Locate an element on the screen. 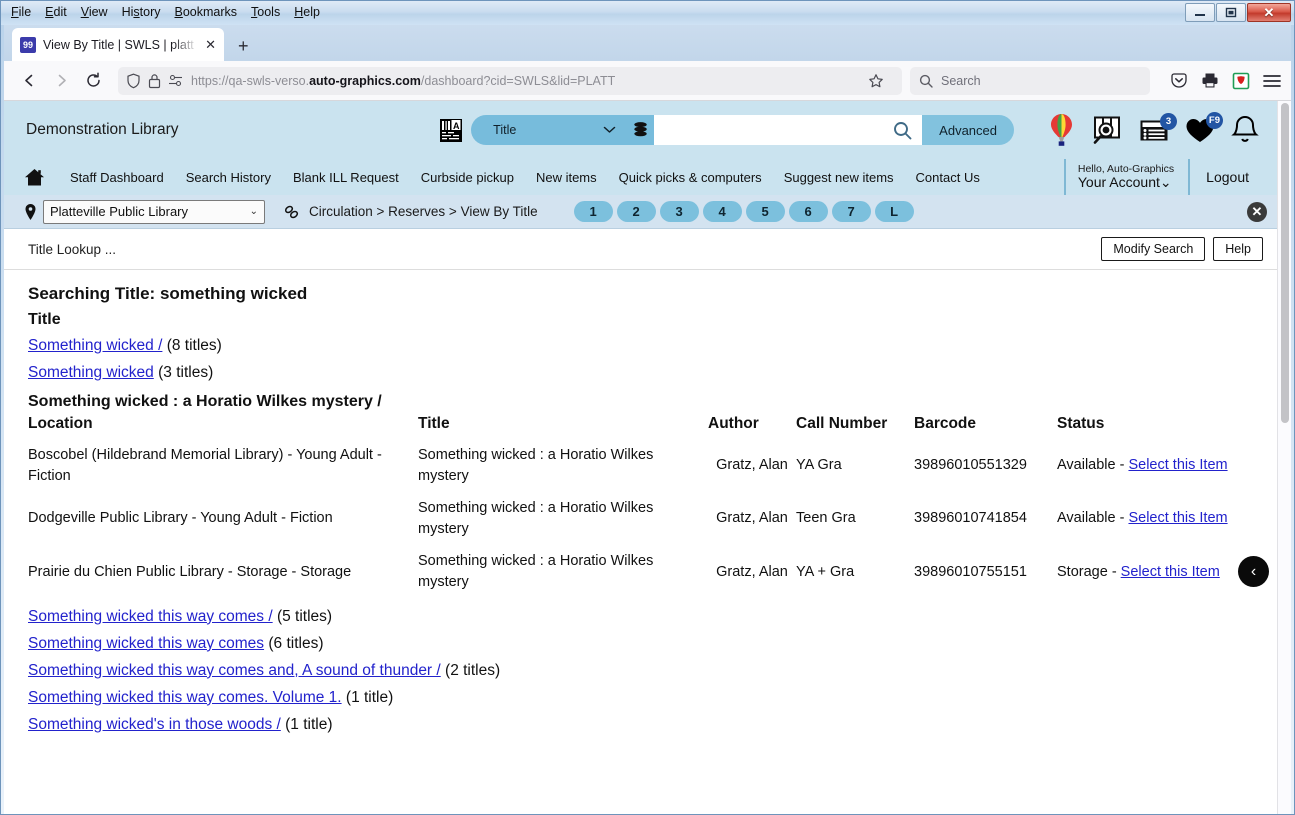 The image size is (1295, 815). heart-icon: F9 is located at coordinates (1204, 127).